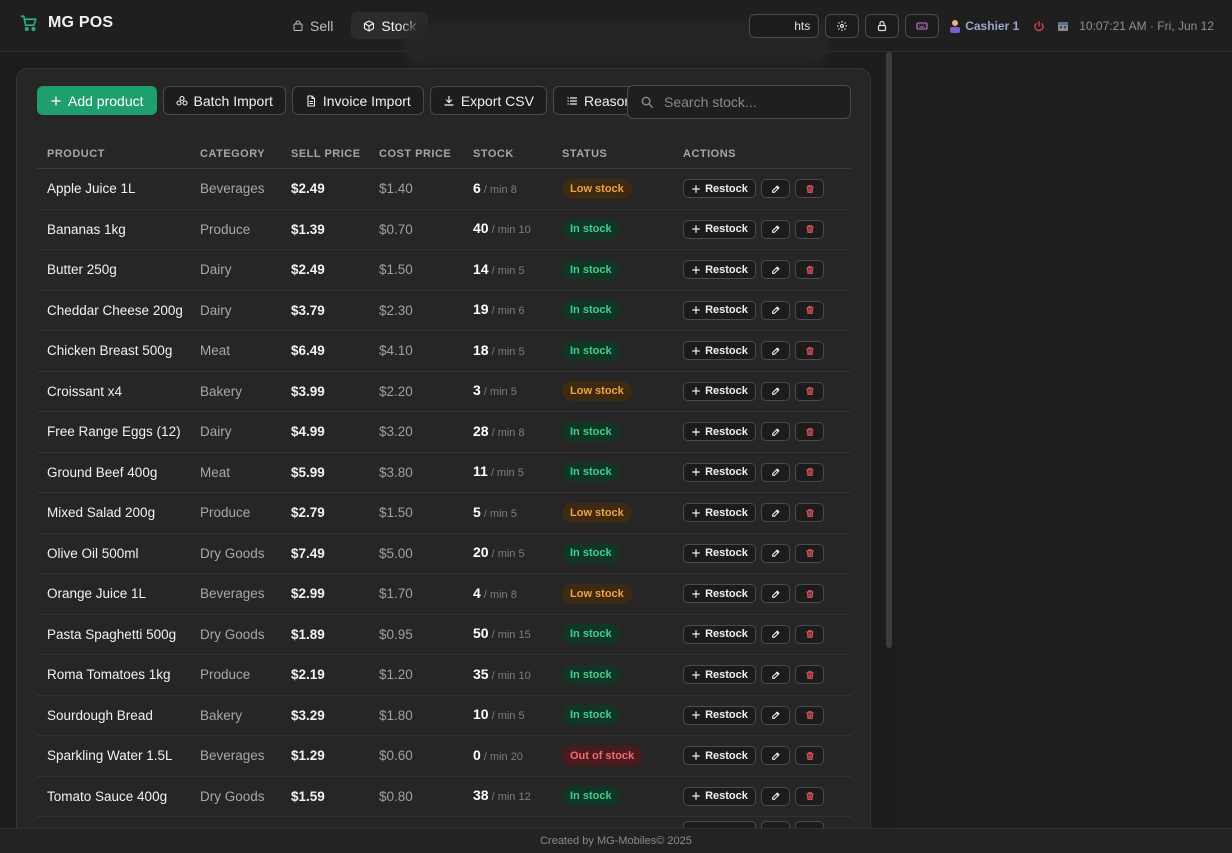 This screenshot has height=853, width=1232. Describe the element at coordinates (591, 553) in the screenshot. I see `status-badge: In stock` at that location.